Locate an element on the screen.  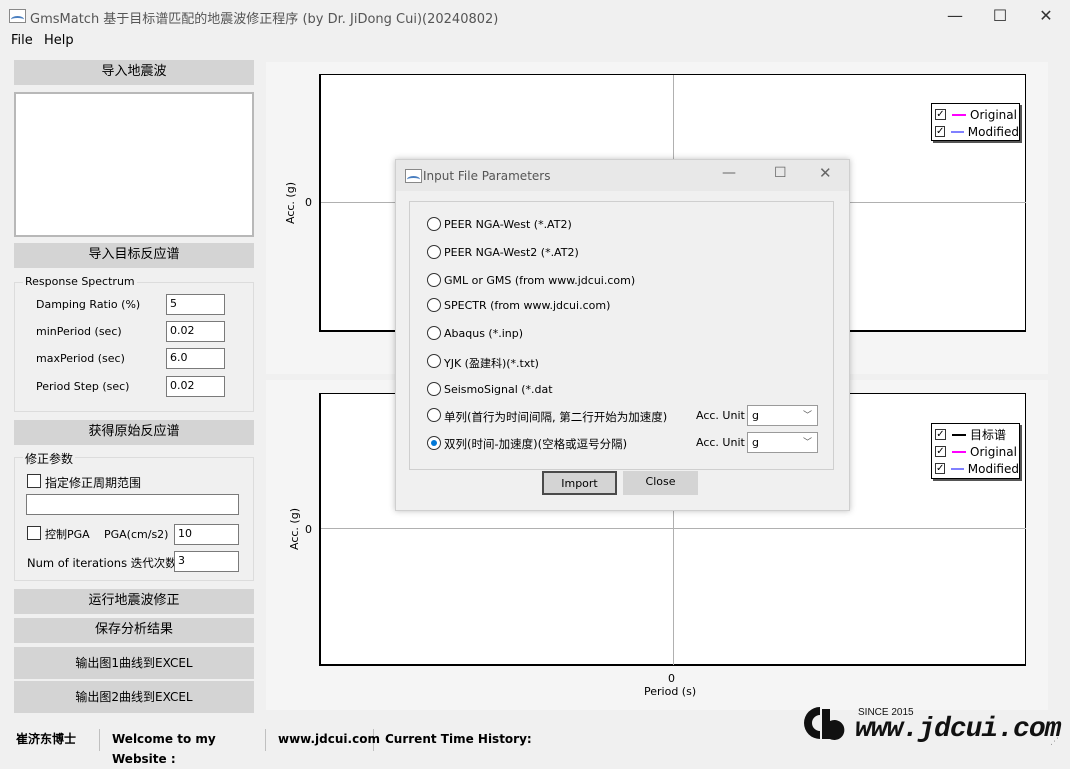
damping-input: 5 is located at coordinates (195, 304).